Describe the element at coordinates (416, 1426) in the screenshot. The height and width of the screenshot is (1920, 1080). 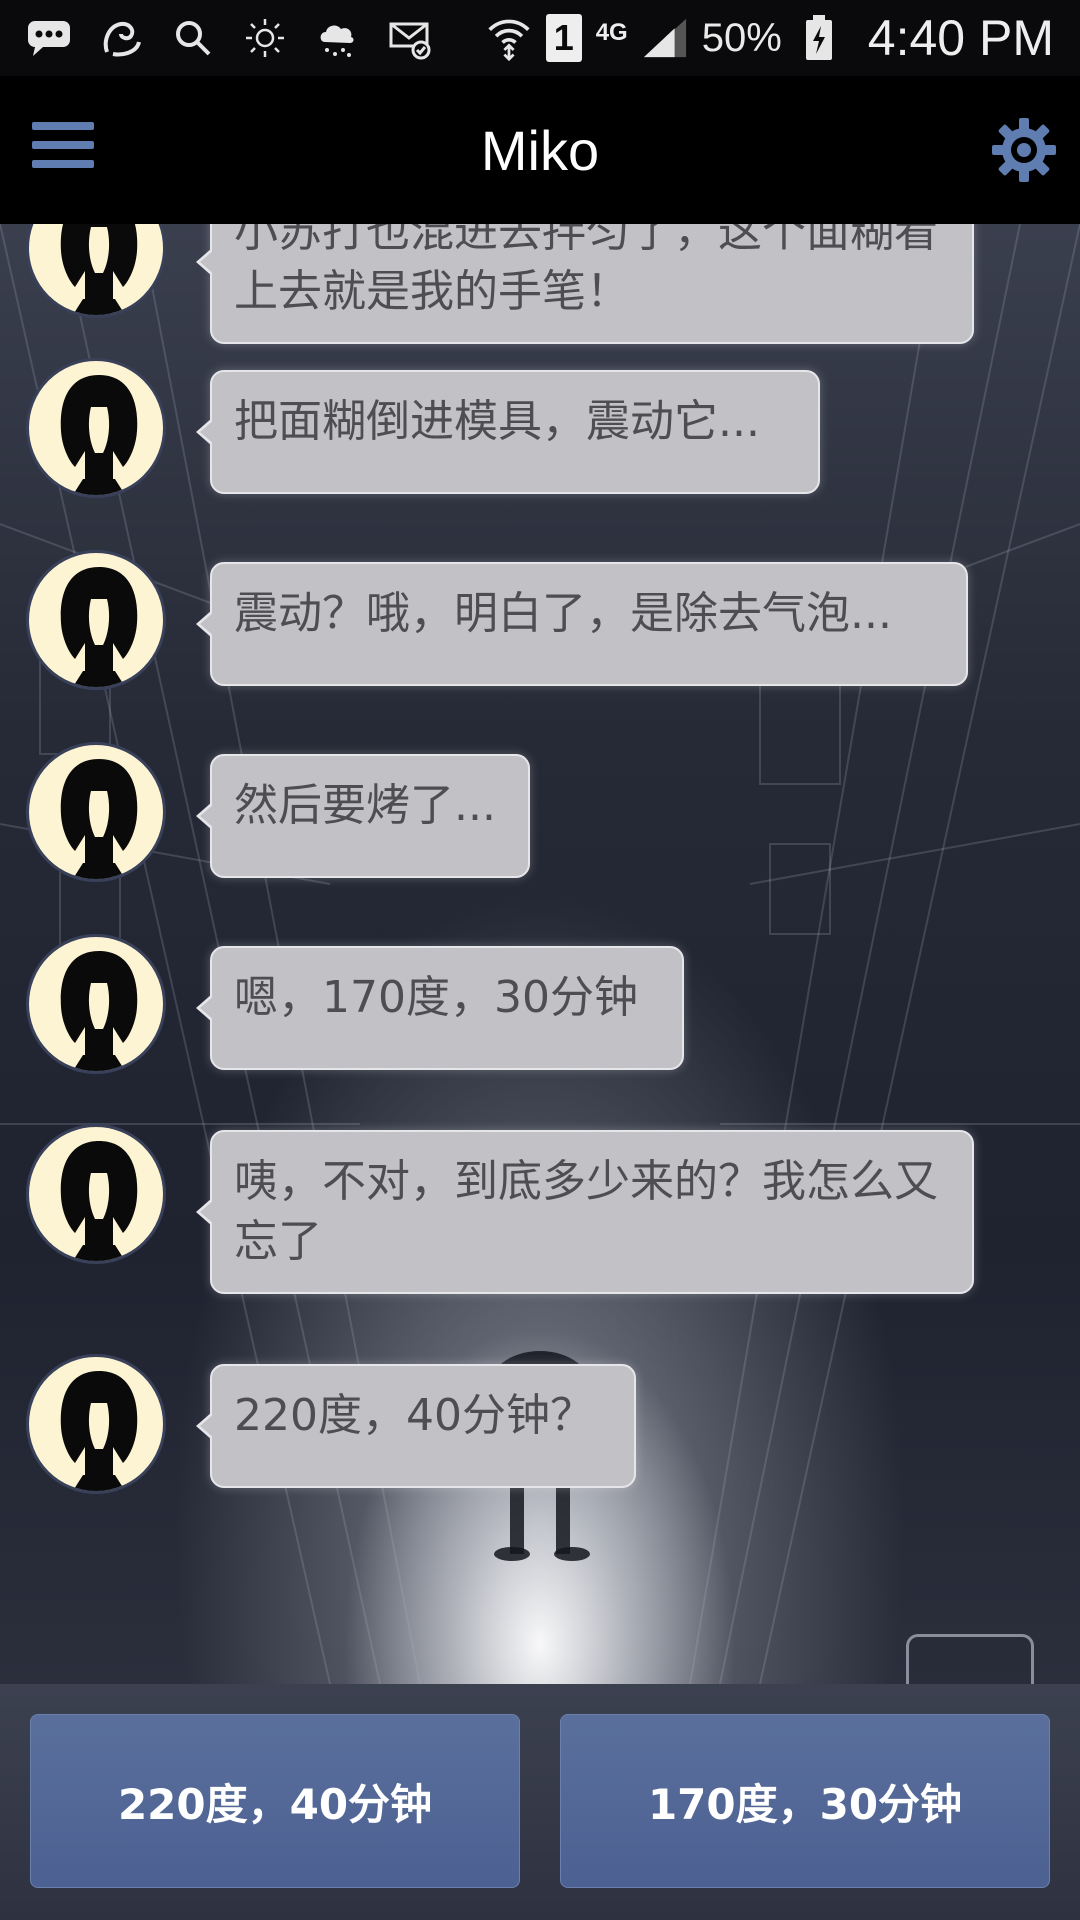
I see `message-bubble: 220度，40分钟？` at that location.